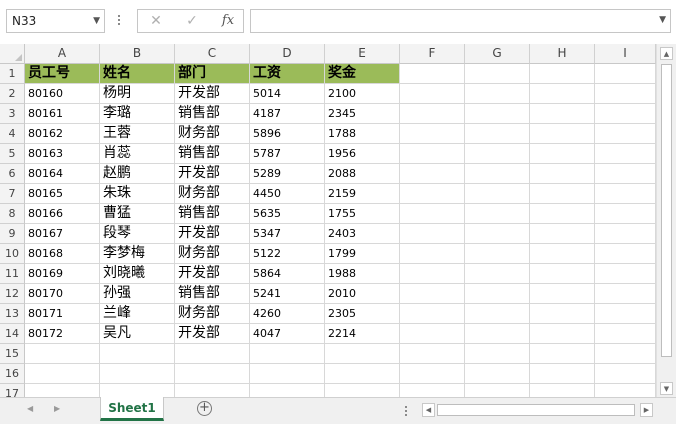 This screenshot has width=676, height=424. Describe the element at coordinates (432, 134) in the screenshot. I see `cell-f4` at that location.